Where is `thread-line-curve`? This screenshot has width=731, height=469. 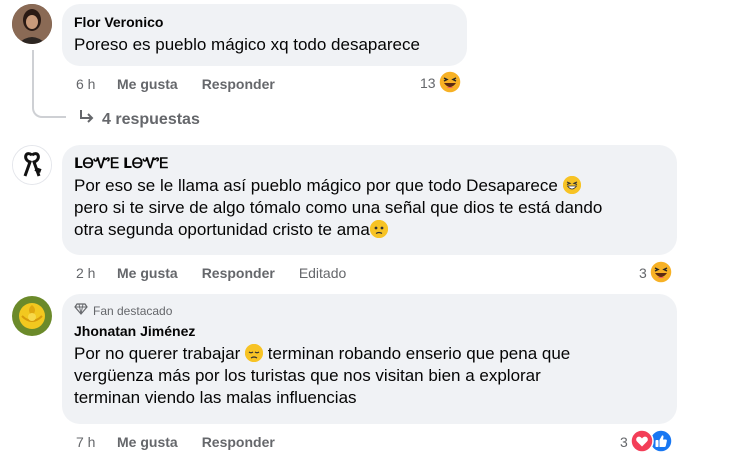 thread-line-curve is located at coordinates (49, 111).